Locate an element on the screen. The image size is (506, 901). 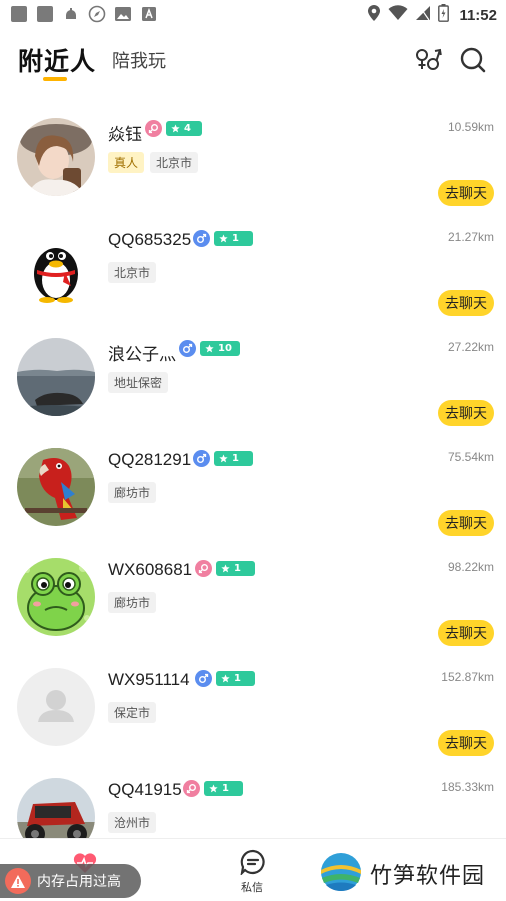
tab-active-indicator is located at coordinates (55, 79).